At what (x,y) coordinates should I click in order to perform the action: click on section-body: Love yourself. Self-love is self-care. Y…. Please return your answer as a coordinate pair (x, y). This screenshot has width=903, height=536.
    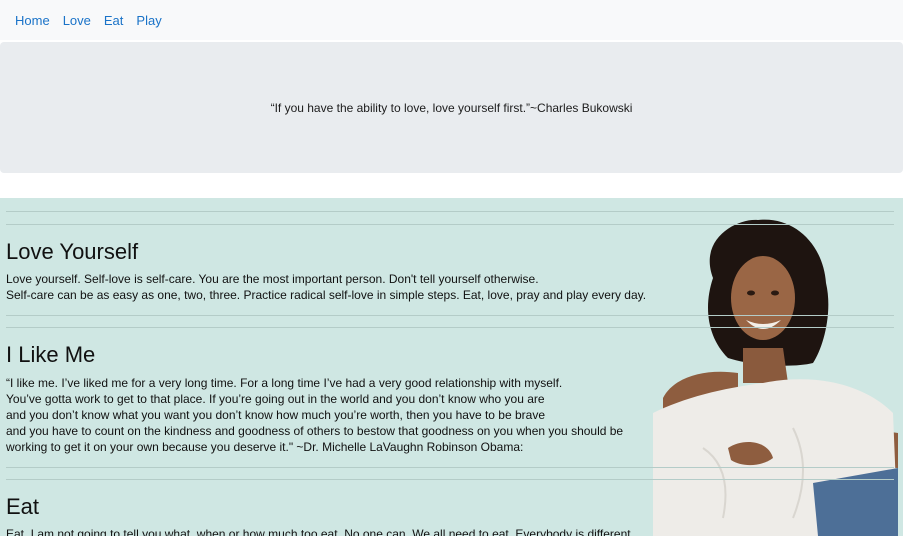
    Looking at the image, I should click on (449, 287).